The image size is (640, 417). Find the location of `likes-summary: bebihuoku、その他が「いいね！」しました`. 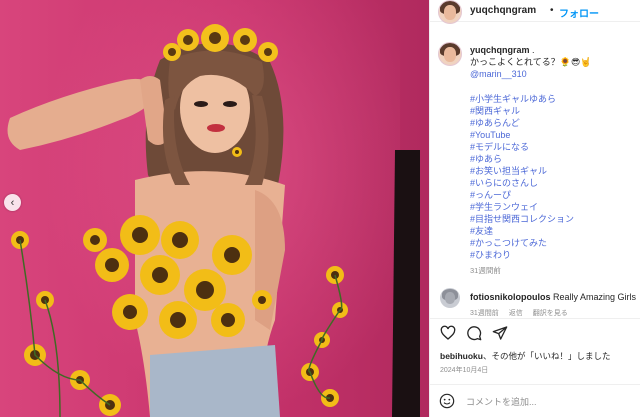

likes-summary: bebihuoku、その他が「いいね！」しました is located at coordinates (525, 356).